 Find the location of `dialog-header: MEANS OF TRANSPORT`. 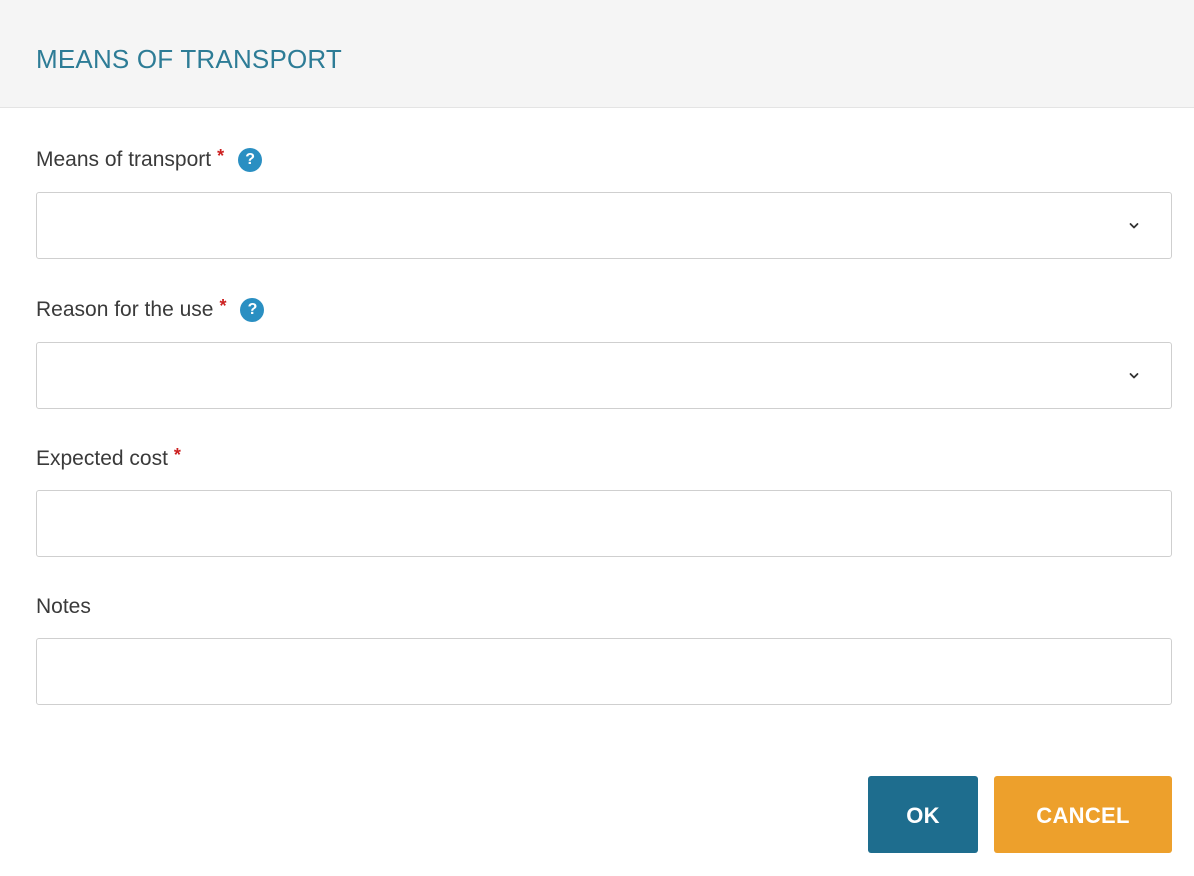

dialog-header: MEANS OF TRANSPORT is located at coordinates (597, 54).